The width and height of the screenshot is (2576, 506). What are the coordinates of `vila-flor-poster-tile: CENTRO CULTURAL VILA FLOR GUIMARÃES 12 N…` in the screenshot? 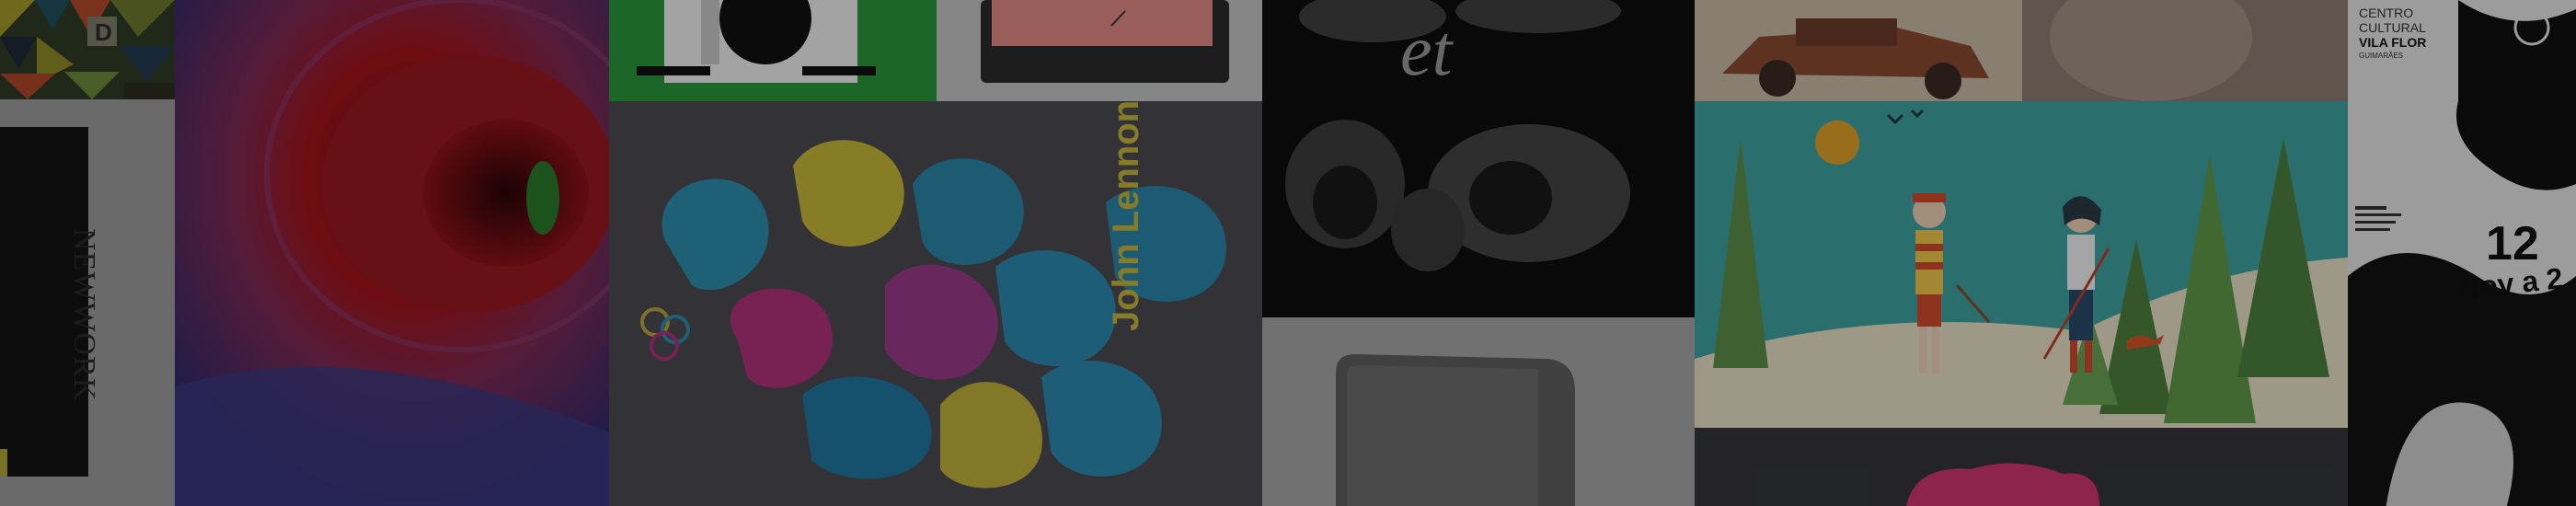 It's located at (2462, 253).